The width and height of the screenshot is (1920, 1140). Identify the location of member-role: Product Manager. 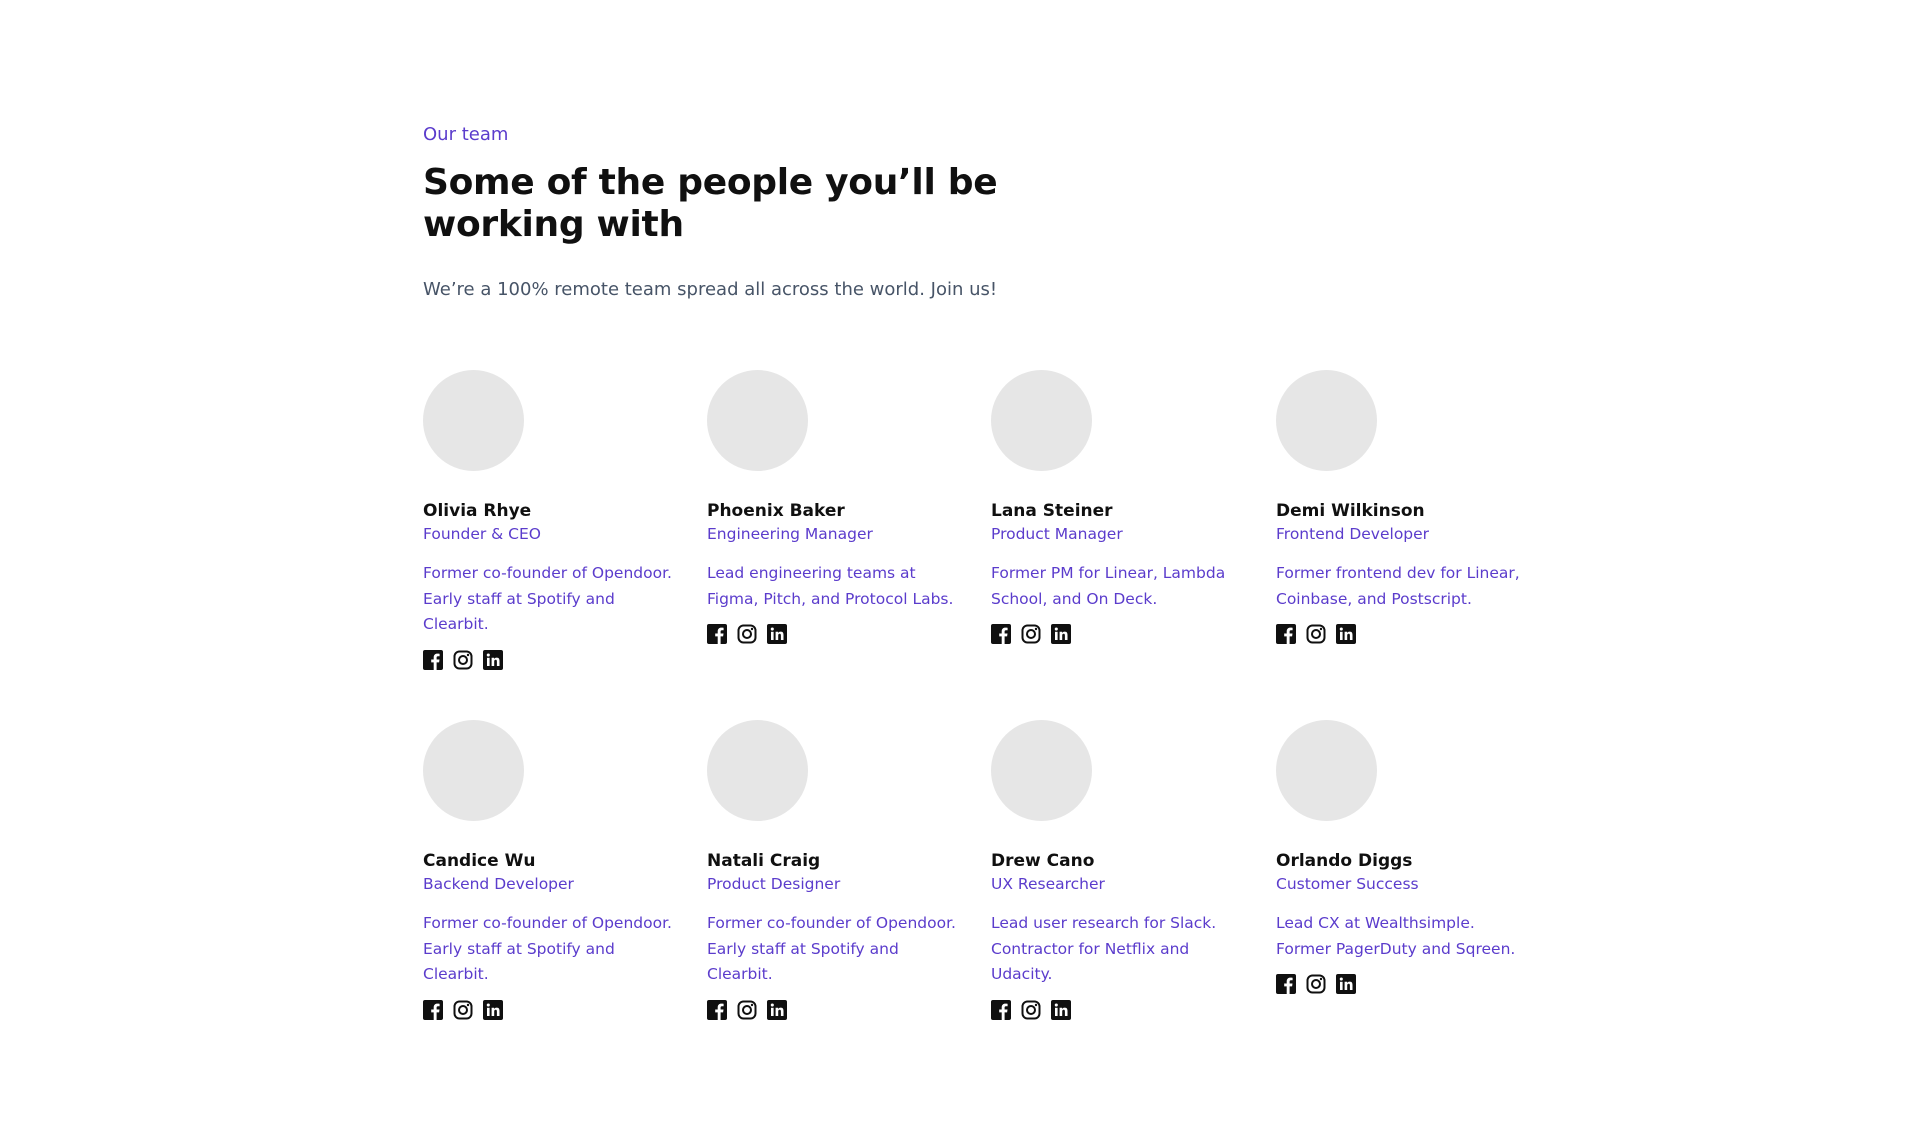
(1057, 534).